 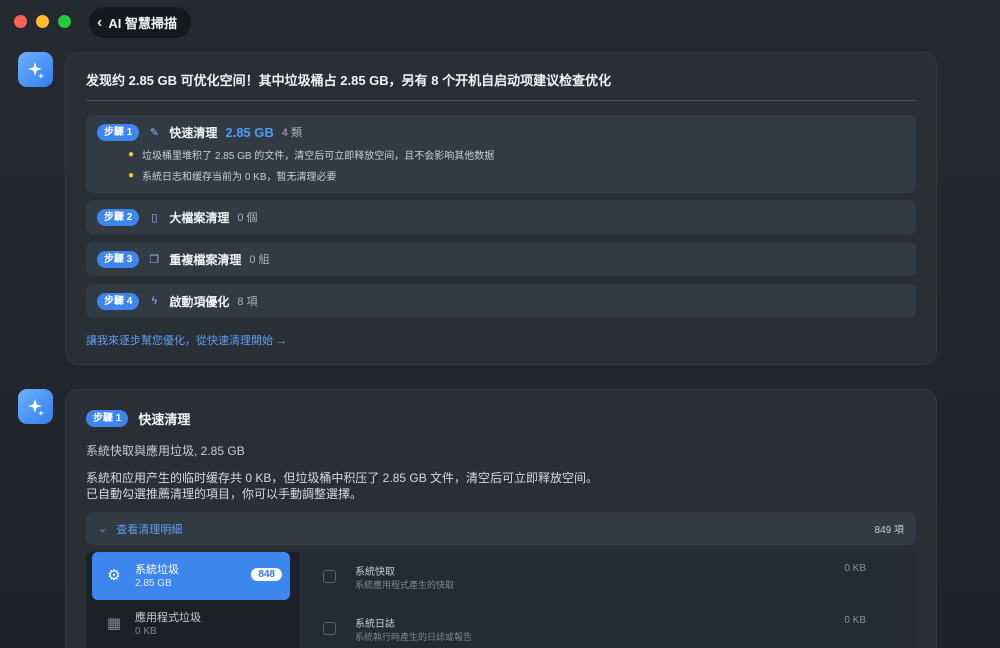 I want to click on document-icon: ▯, so click(x=154, y=217).